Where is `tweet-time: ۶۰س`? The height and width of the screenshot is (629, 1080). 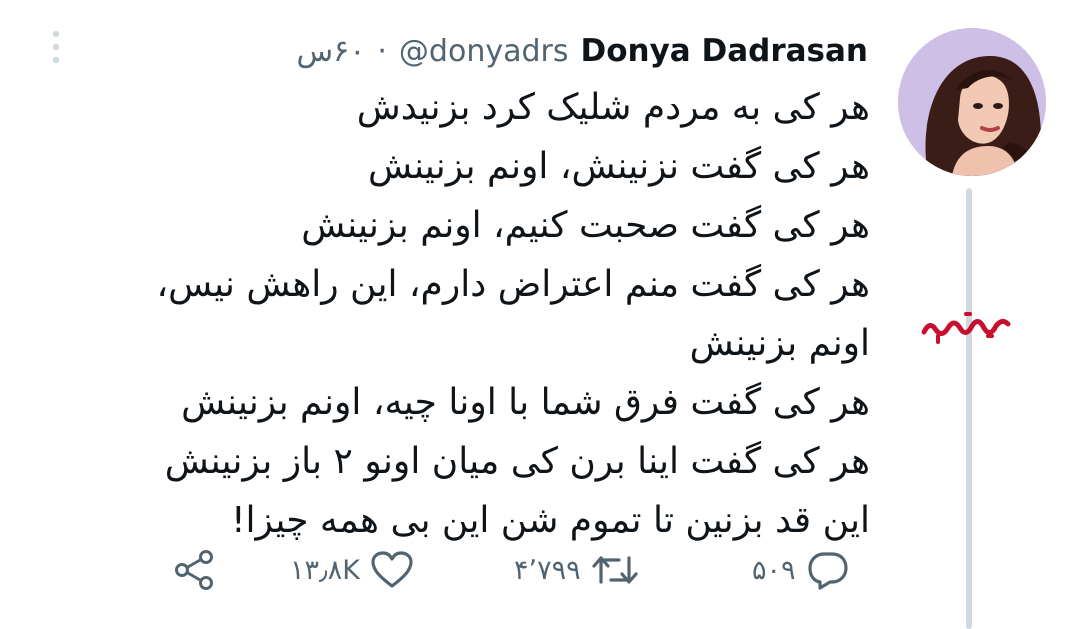 tweet-time: ۶۰س is located at coordinates (331, 51).